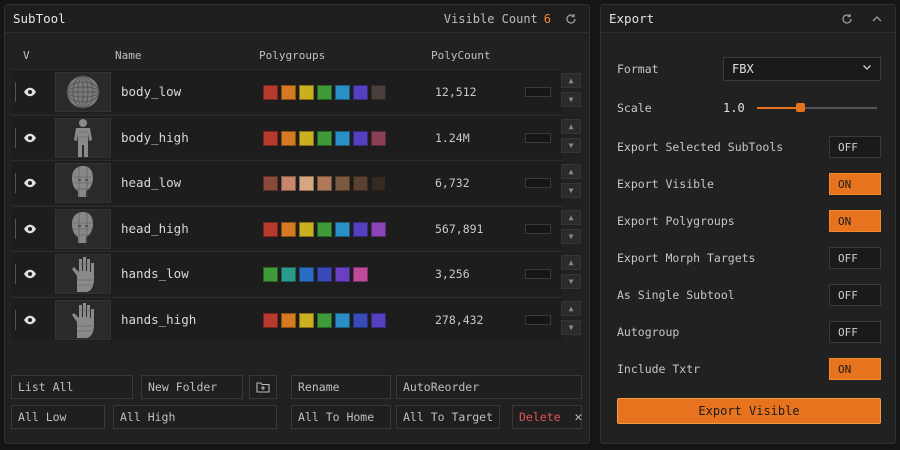 The height and width of the screenshot is (450, 900). What do you see at coordinates (579, 417) in the screenshot?
I see `close-icon: ✕` at bounding box center [579, 417].